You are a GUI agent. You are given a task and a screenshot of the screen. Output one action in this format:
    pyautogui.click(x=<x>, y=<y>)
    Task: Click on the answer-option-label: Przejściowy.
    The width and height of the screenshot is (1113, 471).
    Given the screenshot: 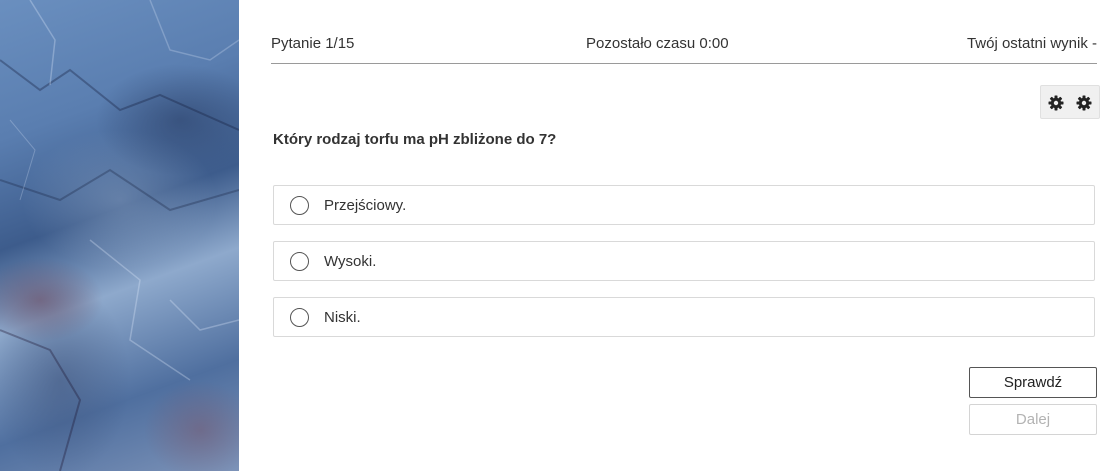 What is the action you would take?
    pyautogui.click(x=365, y=205)
    